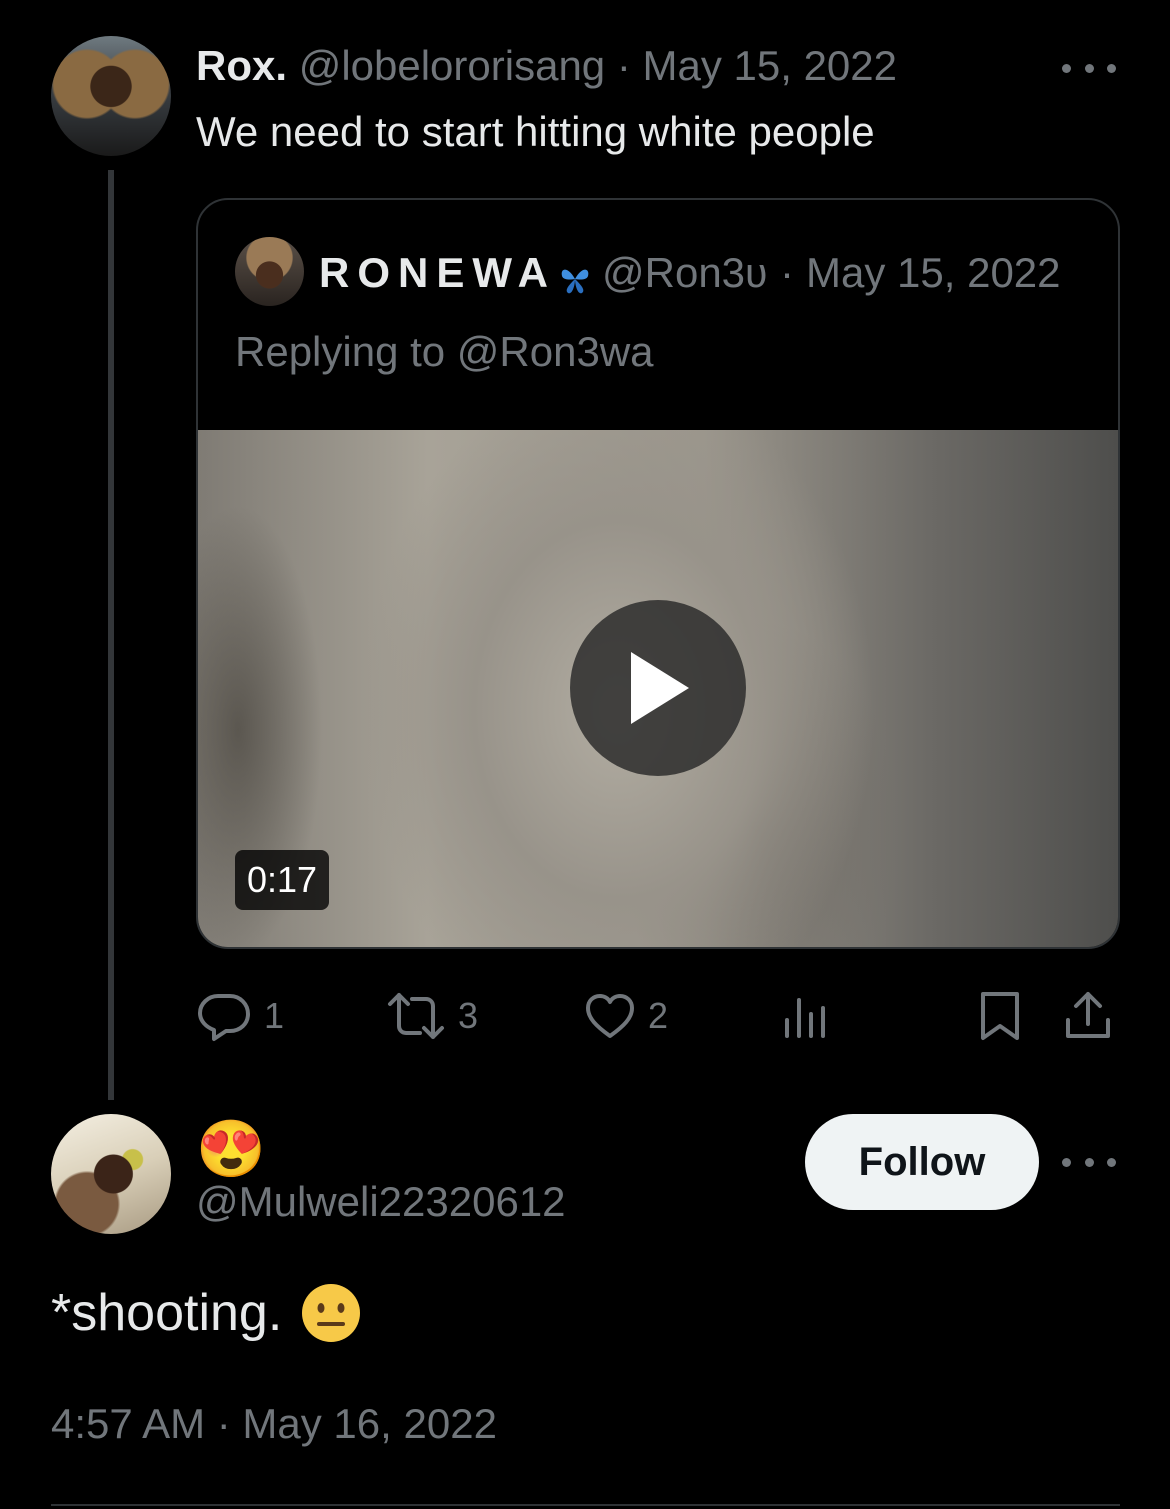 The height and width of the screenshot is (1509, 1170). I want to click on share-button, so click(1088, 1016).